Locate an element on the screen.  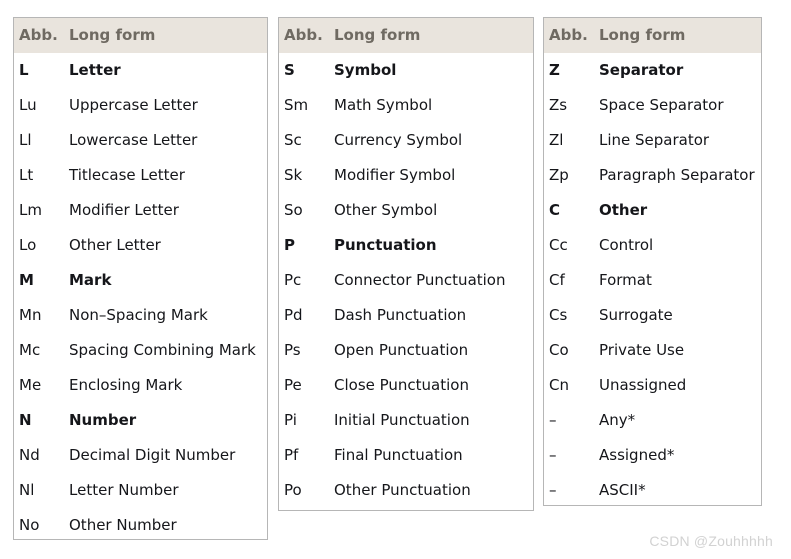
cell-long-form: Line Separator is located at coordinates (654, 140).